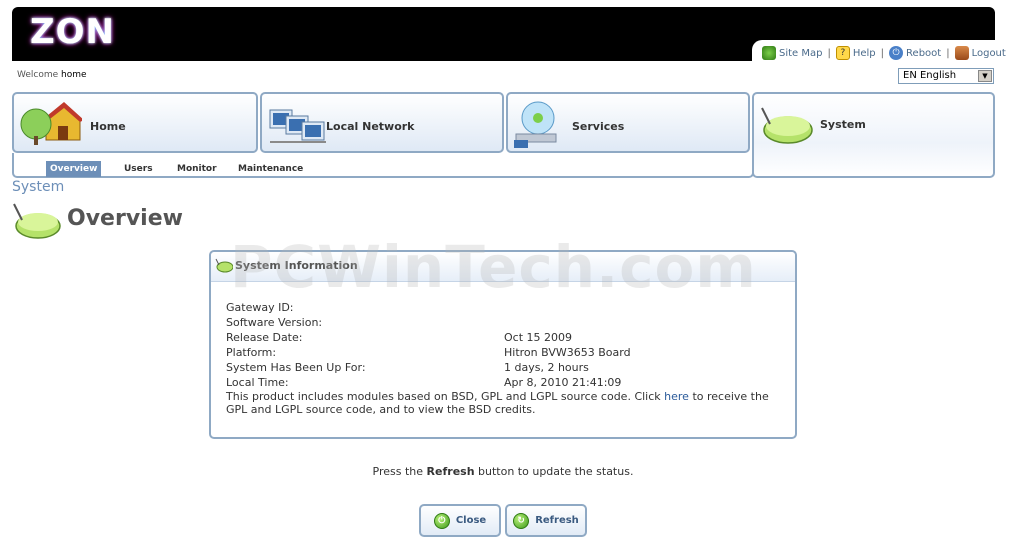 Image resolution: width=1022 pixels, height=548 pixels. What do you see at coordinates (985, 76) in the screenshot?
I see `chevron-down-icon: ▼` at bounding box center [985, 76].